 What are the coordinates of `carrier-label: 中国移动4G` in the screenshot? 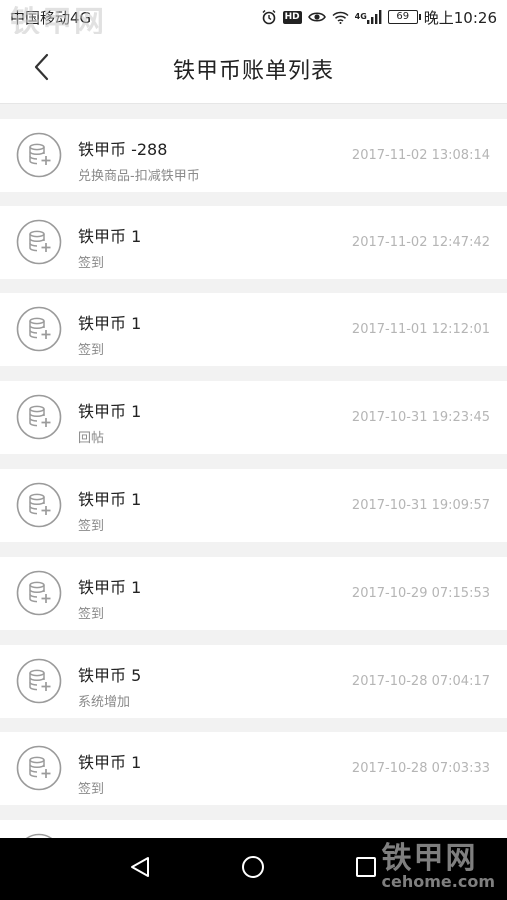 It's located at (51, 17).